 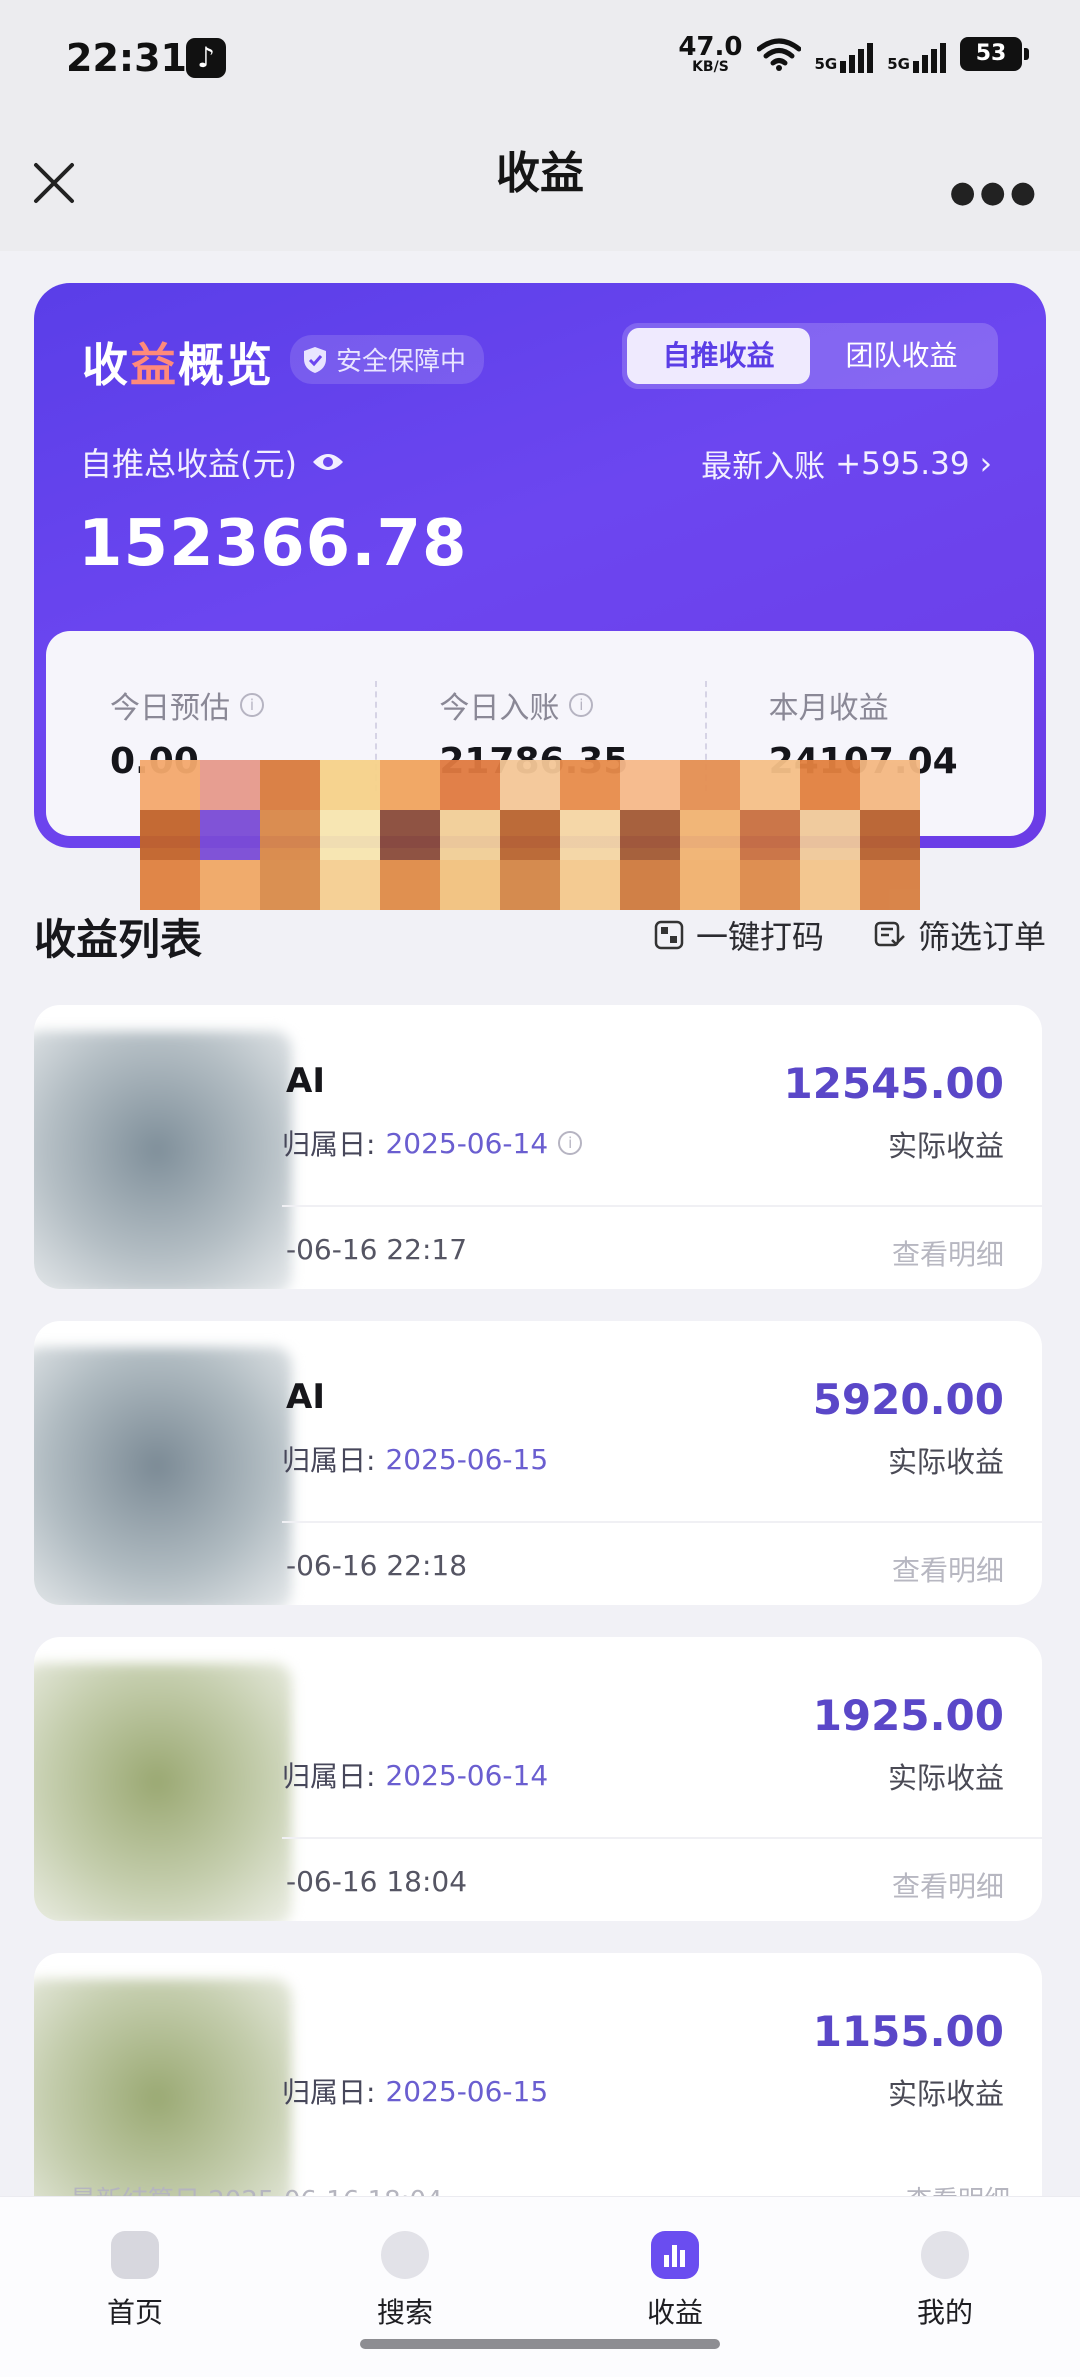 I want to click on list-actions: 一键打码 筛选订单, so click(x=850, y=935).